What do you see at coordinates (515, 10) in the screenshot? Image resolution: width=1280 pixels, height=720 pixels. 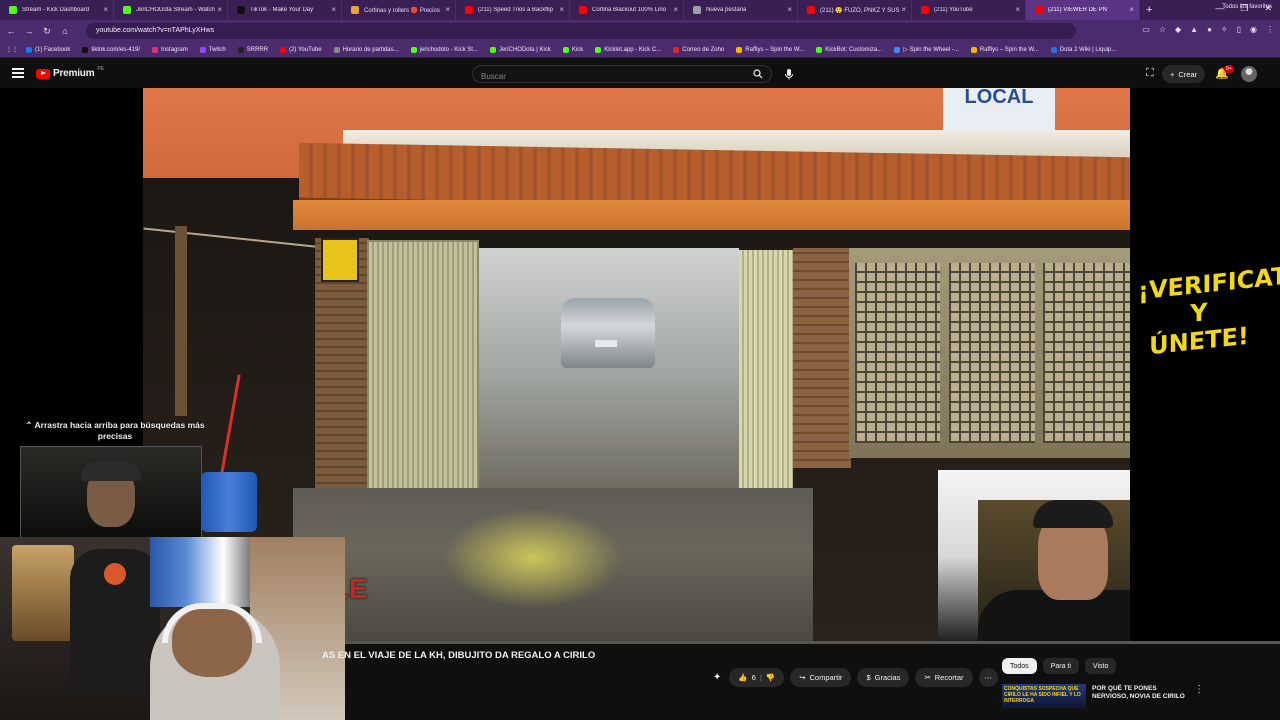 I see `tab-title: (211) Speed Trios a Backflip` at bounding box center [515, 10].